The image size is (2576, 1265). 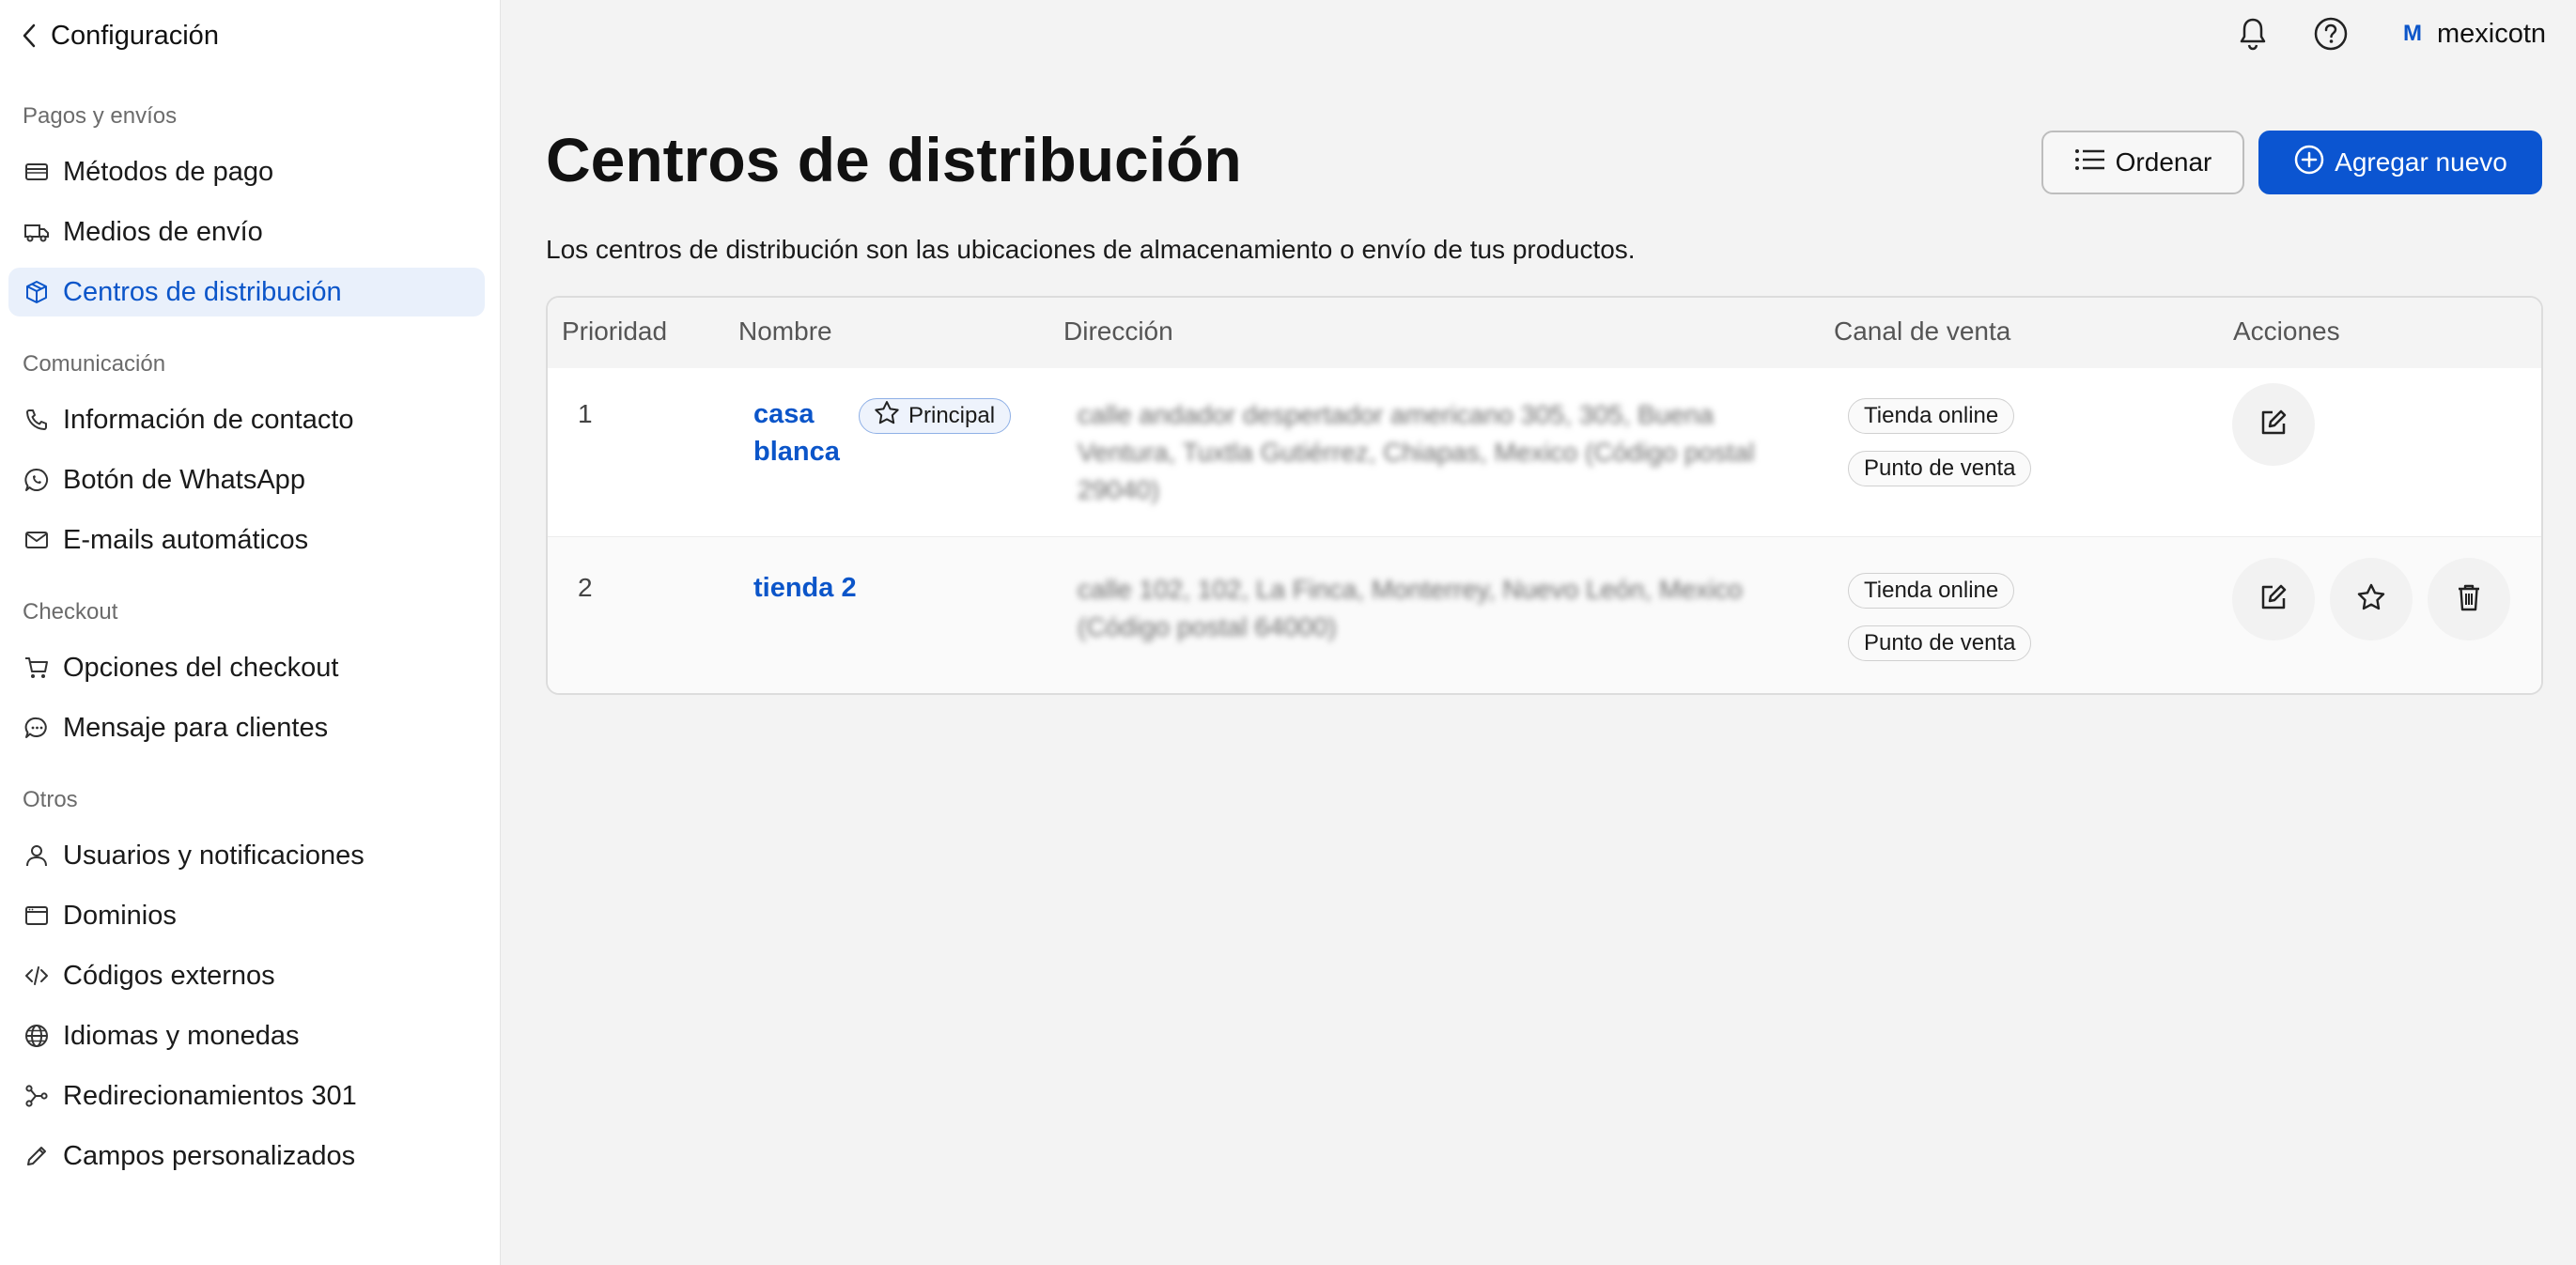 I want to click on principal-badge: Principal, so click(x=935, y=416).